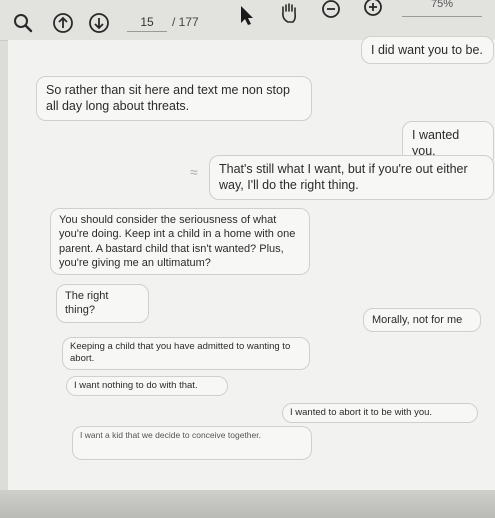  What do you see at coordinates (247, 15) in the screenshot?
I see `pointer-tool-icon` at bounding box center [247, 15].